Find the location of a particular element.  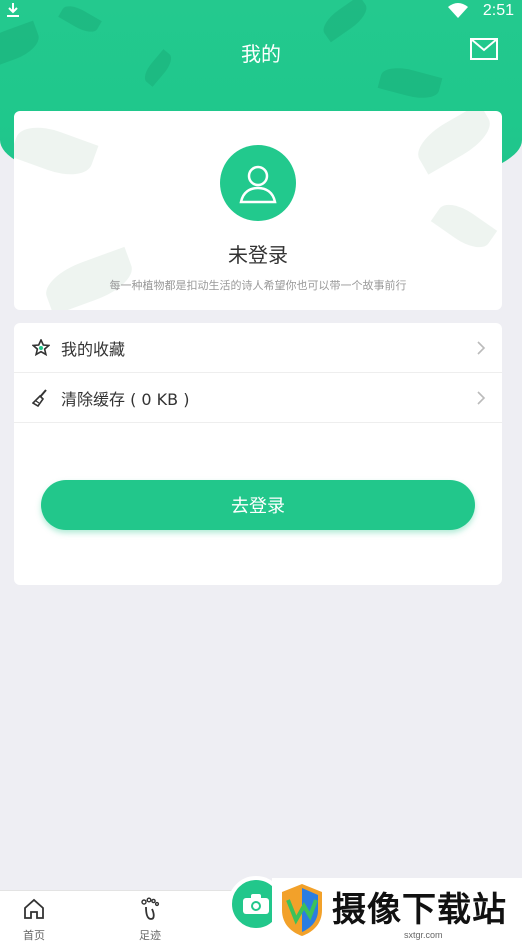

download-icon is located at coordinates (13, 12).